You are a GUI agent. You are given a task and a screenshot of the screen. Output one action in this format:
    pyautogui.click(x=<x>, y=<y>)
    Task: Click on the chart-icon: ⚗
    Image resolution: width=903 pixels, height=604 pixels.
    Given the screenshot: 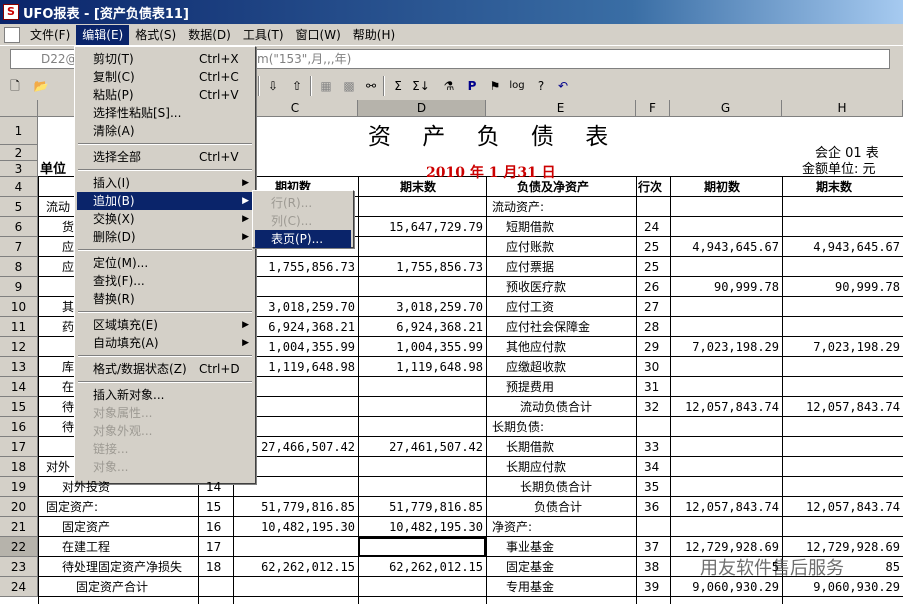 What is the action you would take?
    pyautogui.click(x=449, y=86)
    